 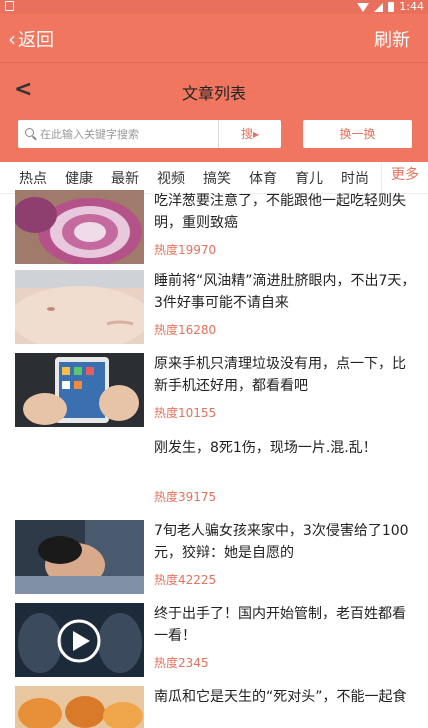 What do you see at coordinates (185, 250) in the screenshot?
I see `article-heat: 热度19970` at bounding box center [185, 250].